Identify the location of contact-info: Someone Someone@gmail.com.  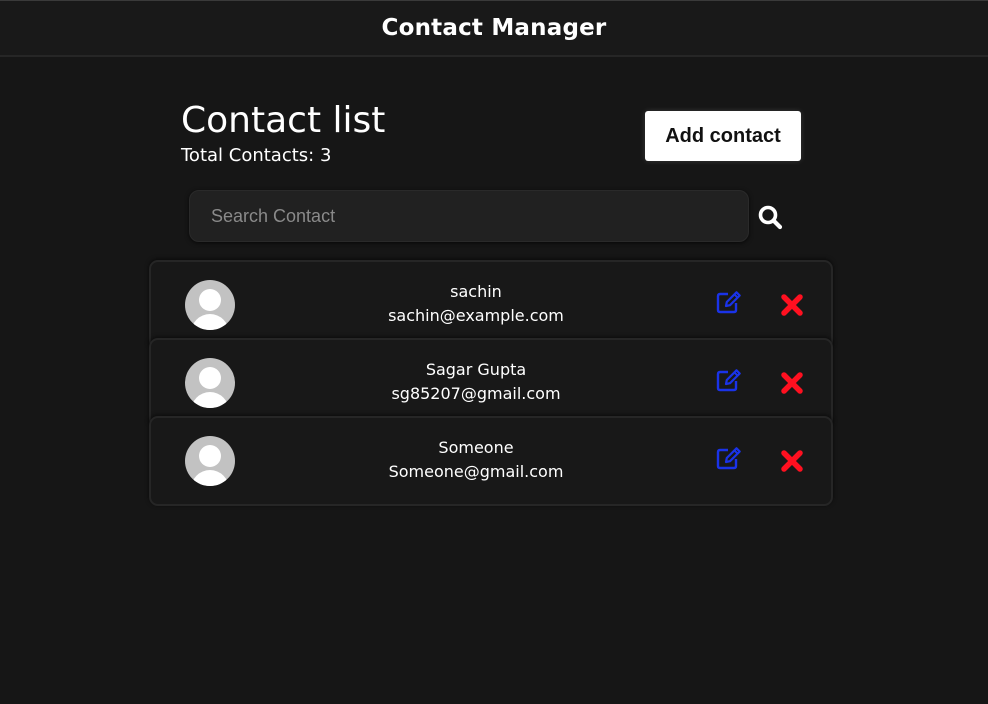
(476, 460).